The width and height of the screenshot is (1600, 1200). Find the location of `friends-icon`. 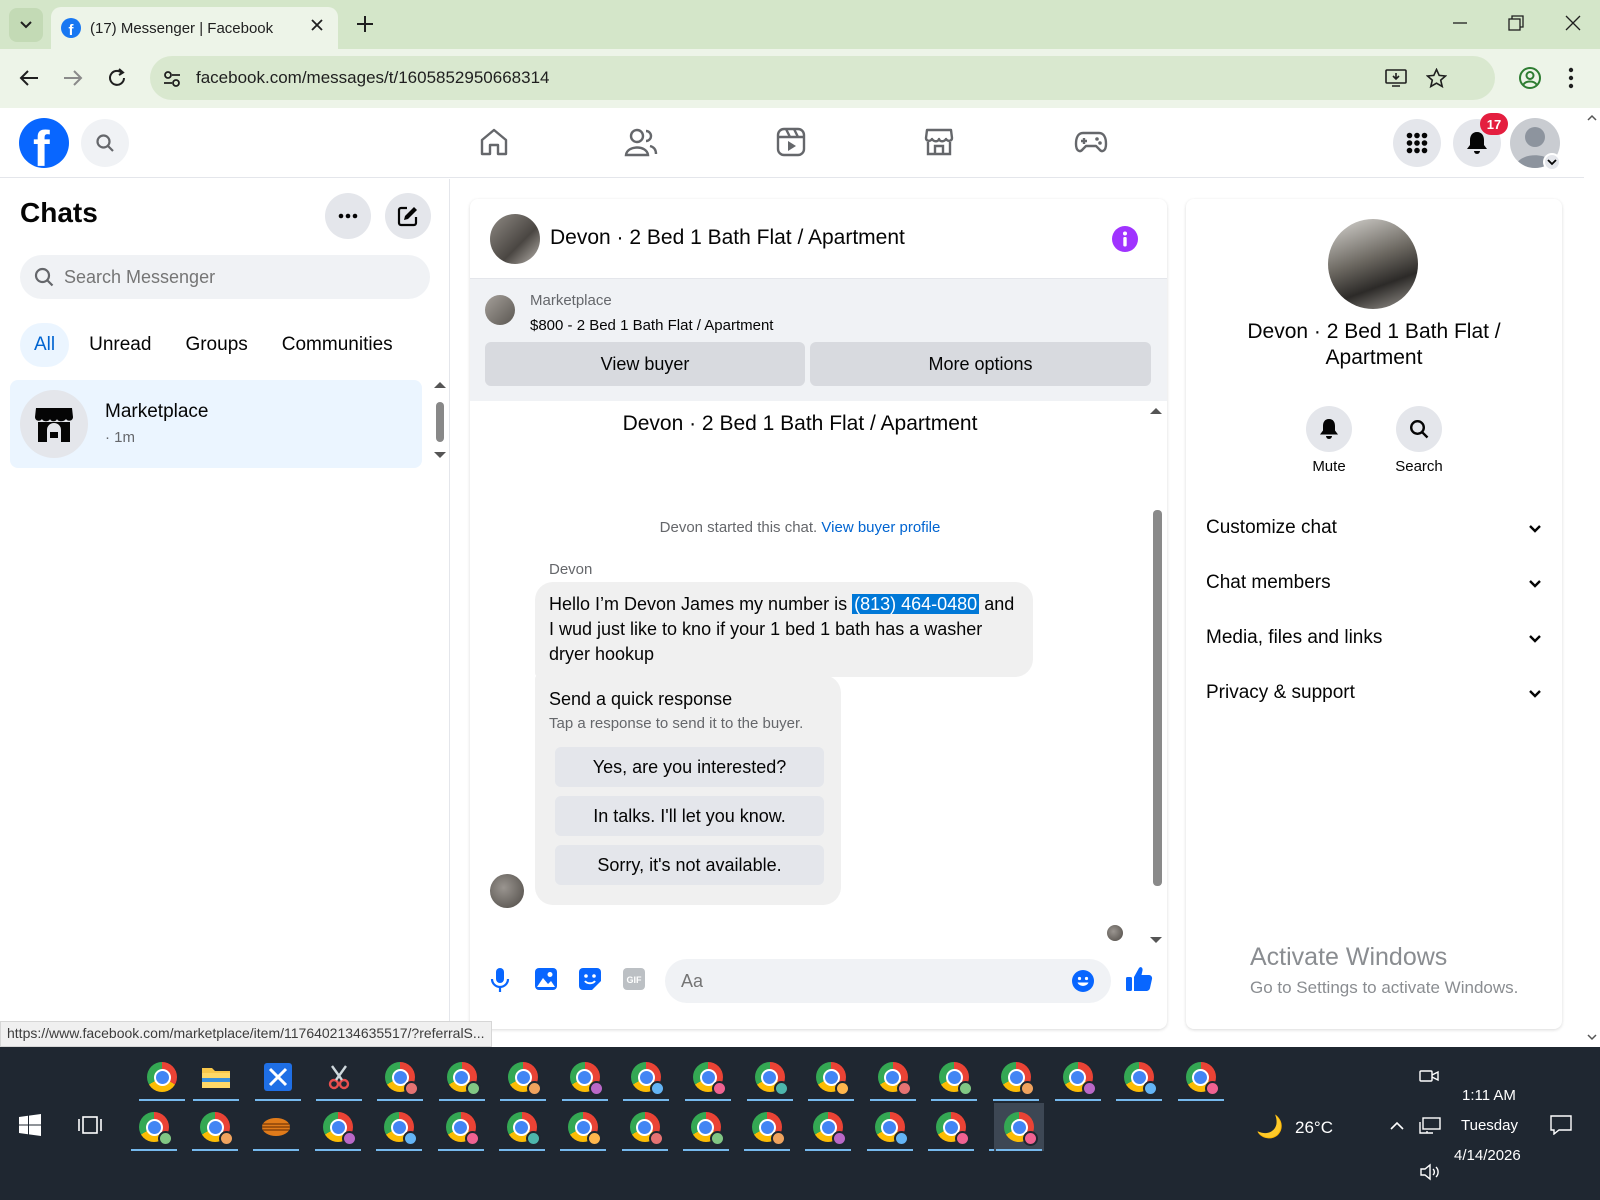

friends-icon is located at coordinates (641, 142).